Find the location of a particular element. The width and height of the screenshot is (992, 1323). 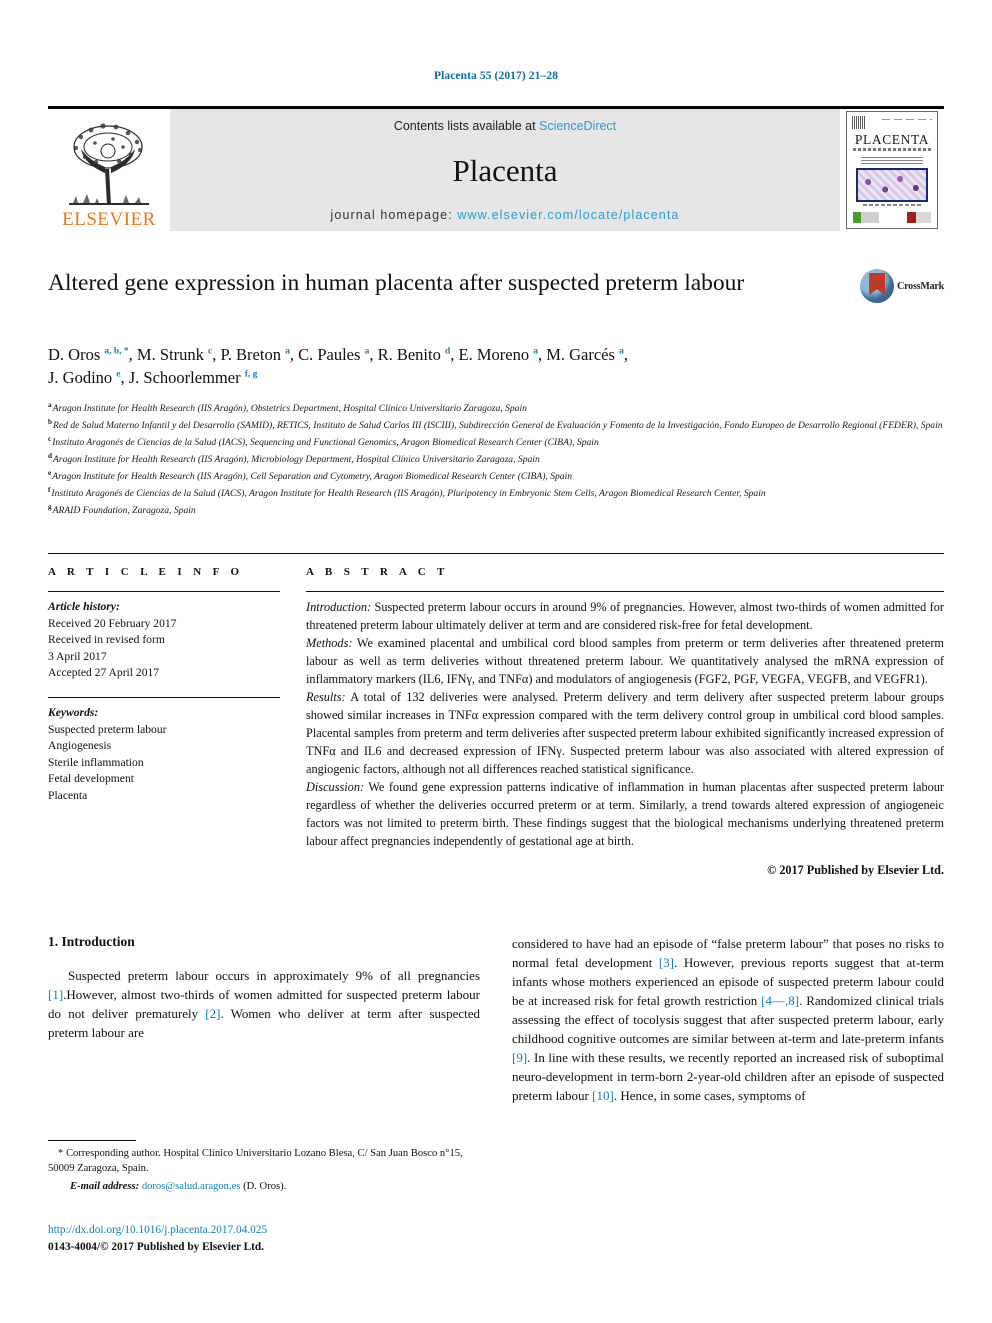

elsevier-tree-icon is located at coordinates (109, 164).